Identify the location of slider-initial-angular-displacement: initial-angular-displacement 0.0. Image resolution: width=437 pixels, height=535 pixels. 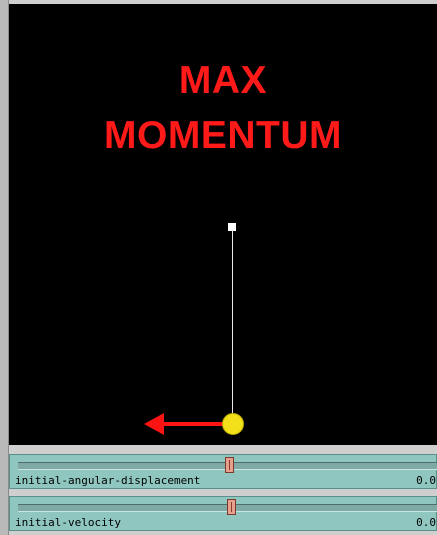
(223, 471).